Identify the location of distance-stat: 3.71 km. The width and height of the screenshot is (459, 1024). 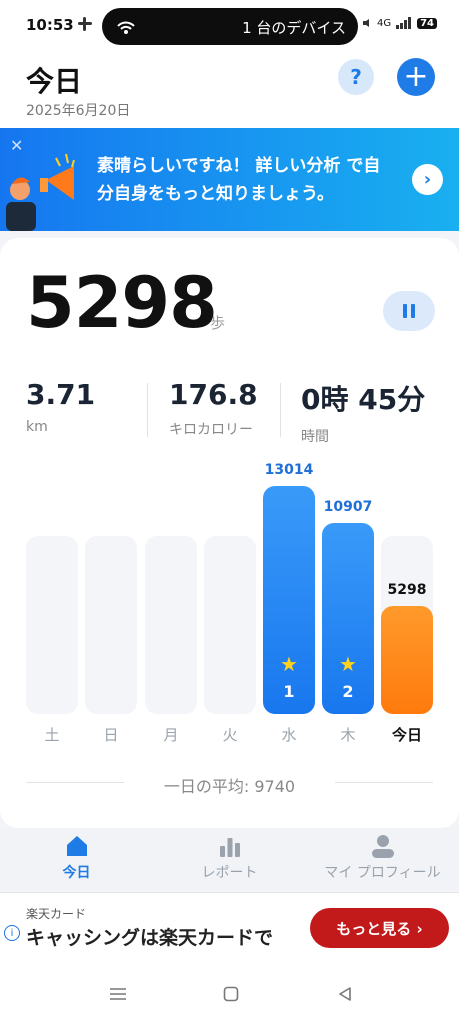
(60, 406).